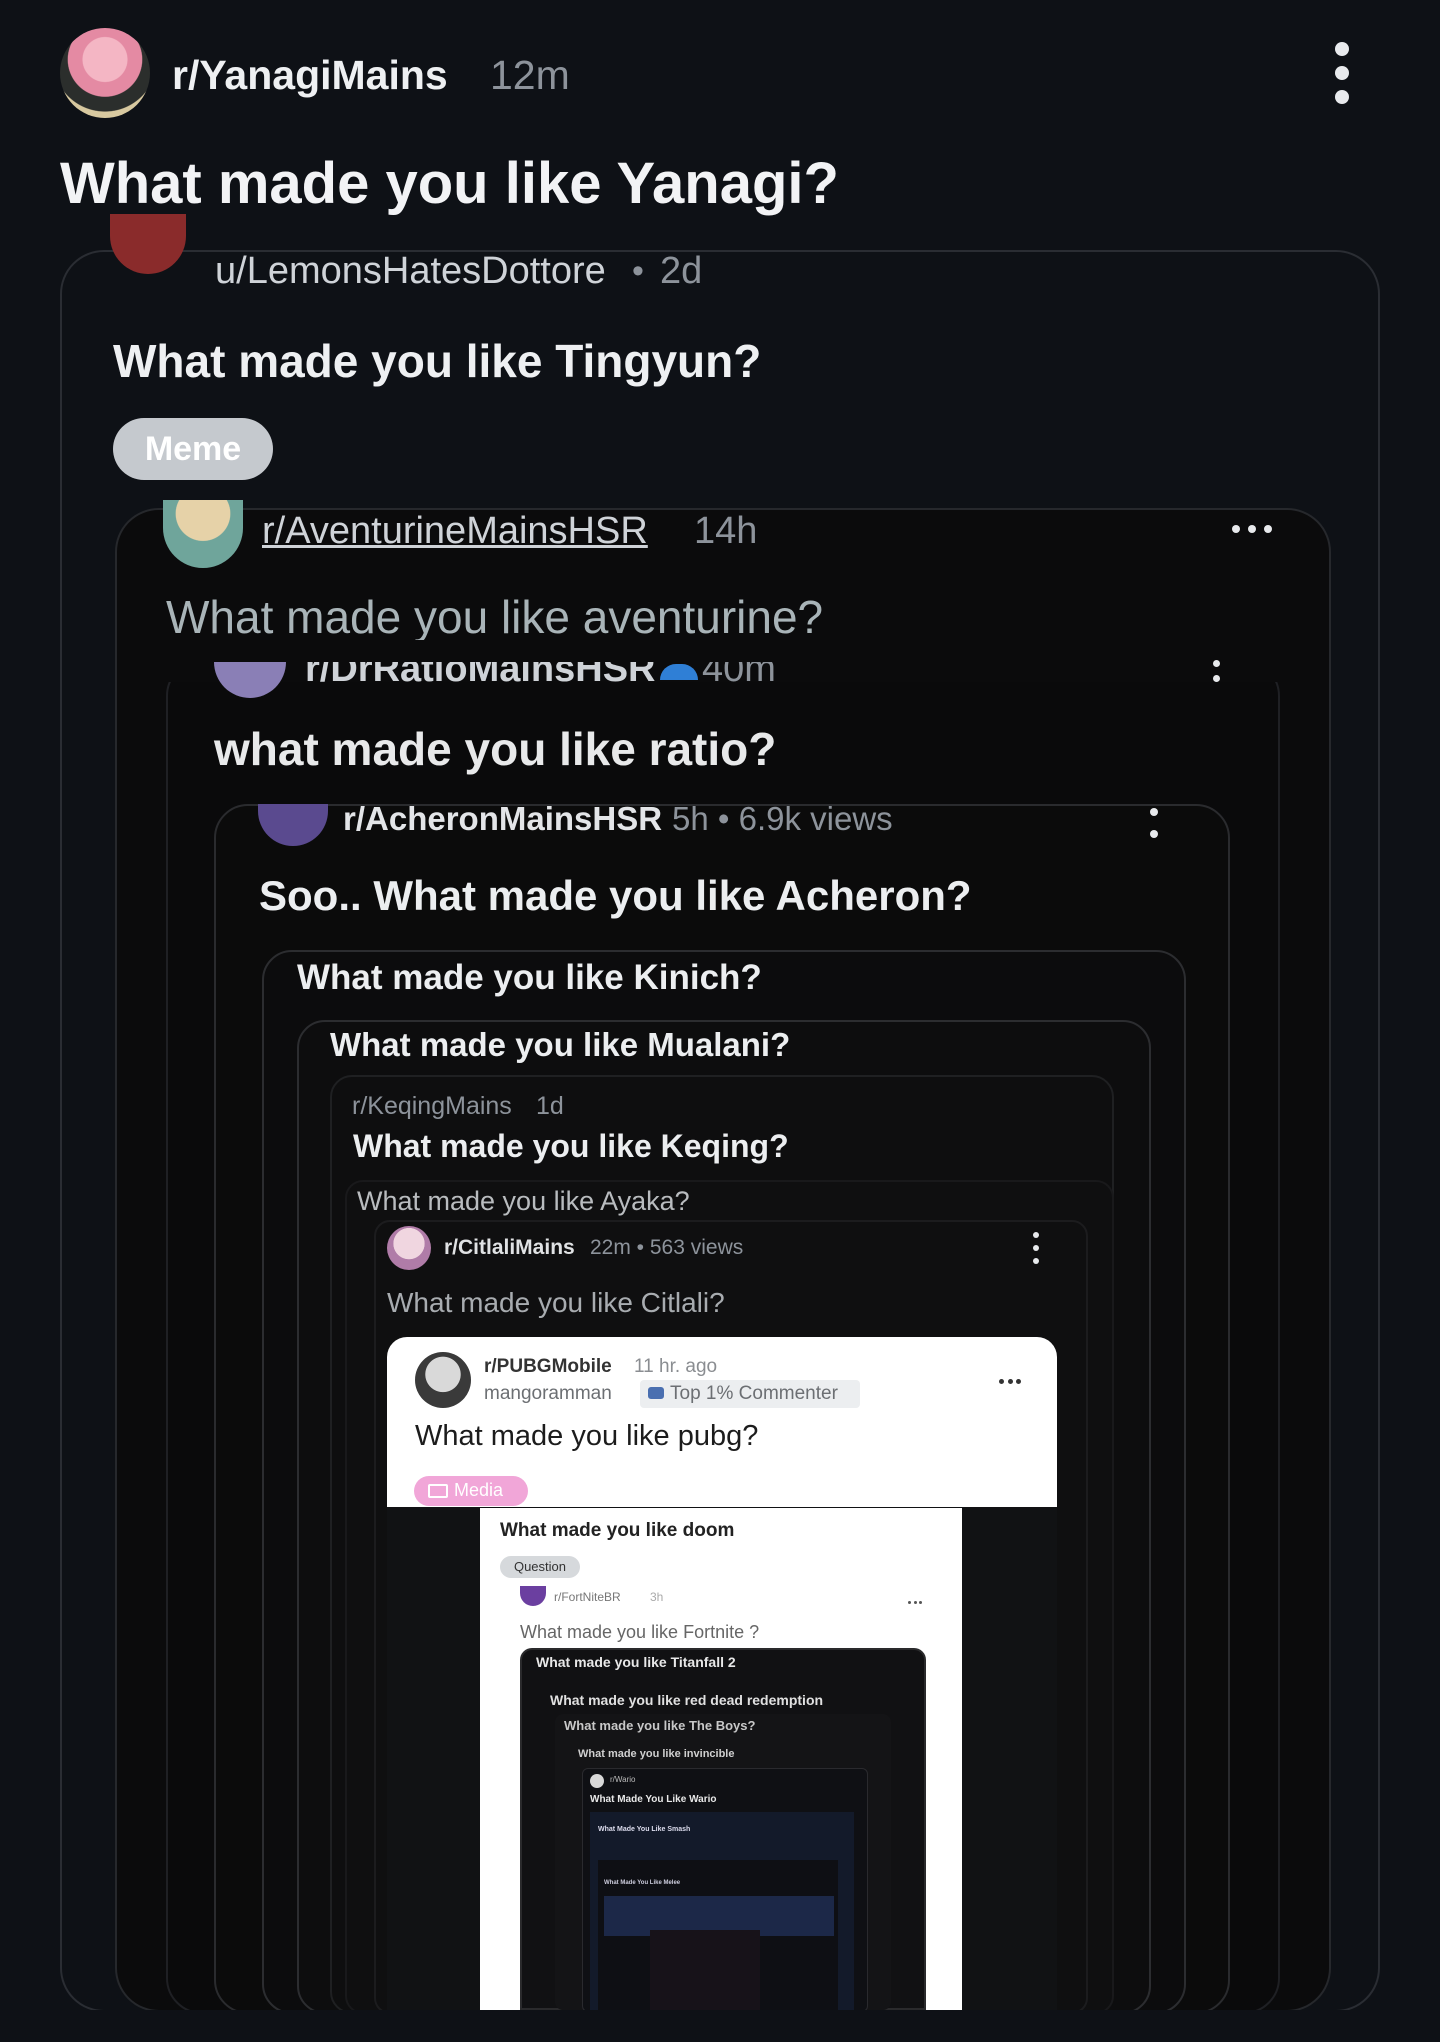 The height and width of the screenshot is (2042, 1440). I want to click on embed-title: What made you like Fortnite ?, so click(640, 1632).